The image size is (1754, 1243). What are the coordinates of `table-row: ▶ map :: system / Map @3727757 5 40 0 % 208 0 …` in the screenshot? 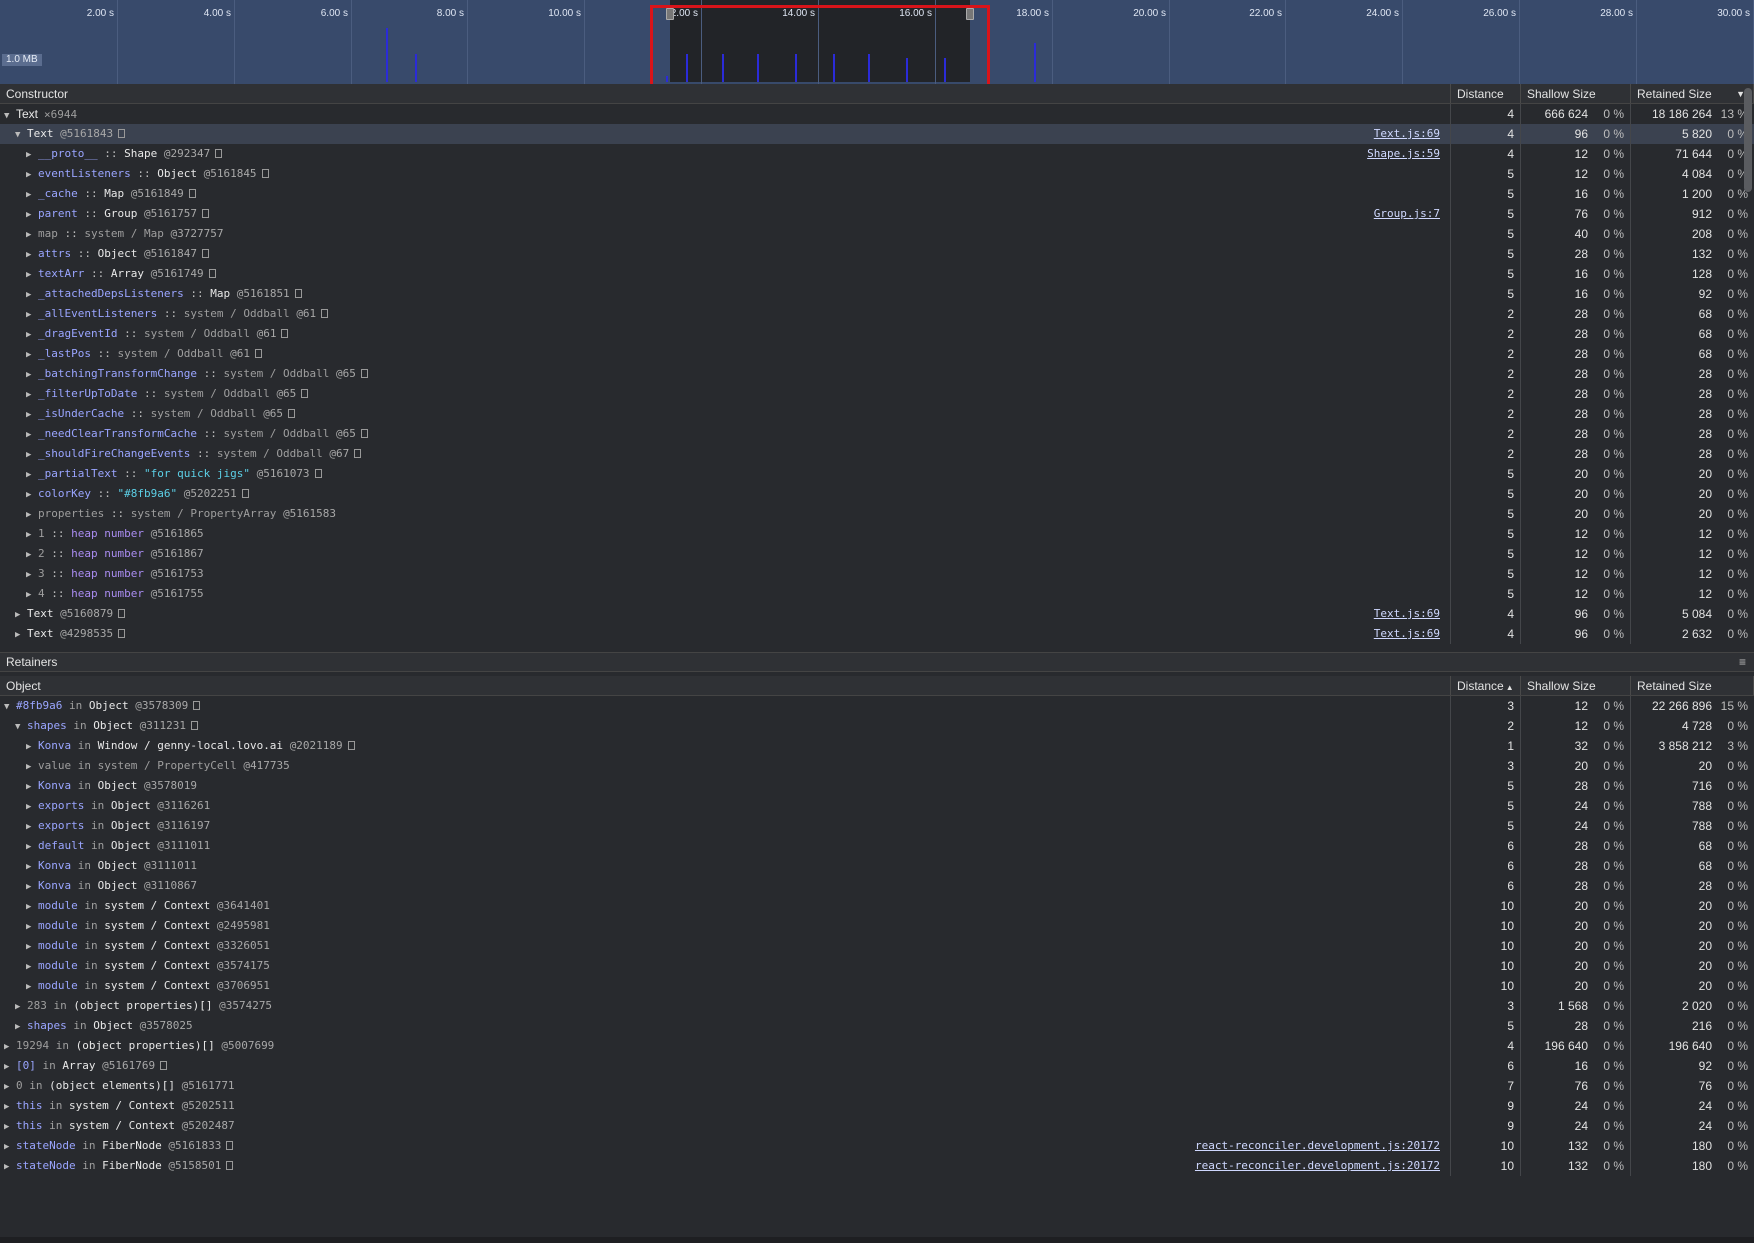 It's located at (877, 234).